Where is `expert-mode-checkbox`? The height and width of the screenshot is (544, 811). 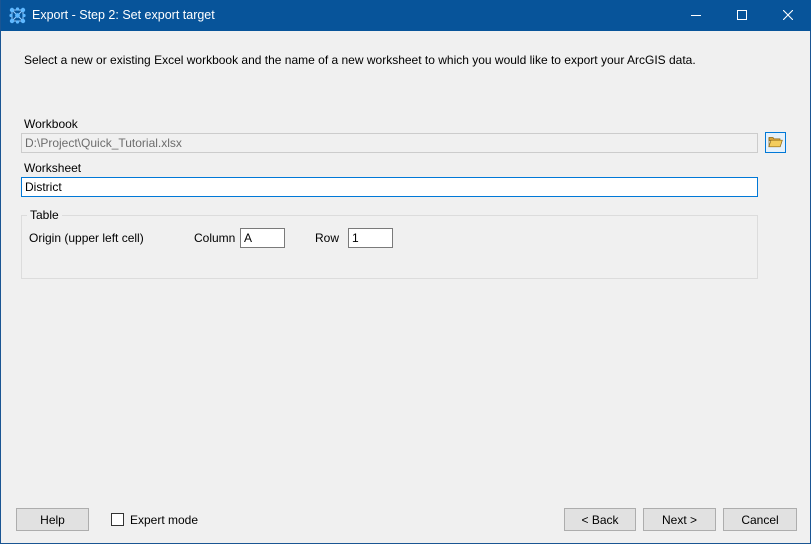 expert-mode-checkbox is located at coordinates (117, 519).